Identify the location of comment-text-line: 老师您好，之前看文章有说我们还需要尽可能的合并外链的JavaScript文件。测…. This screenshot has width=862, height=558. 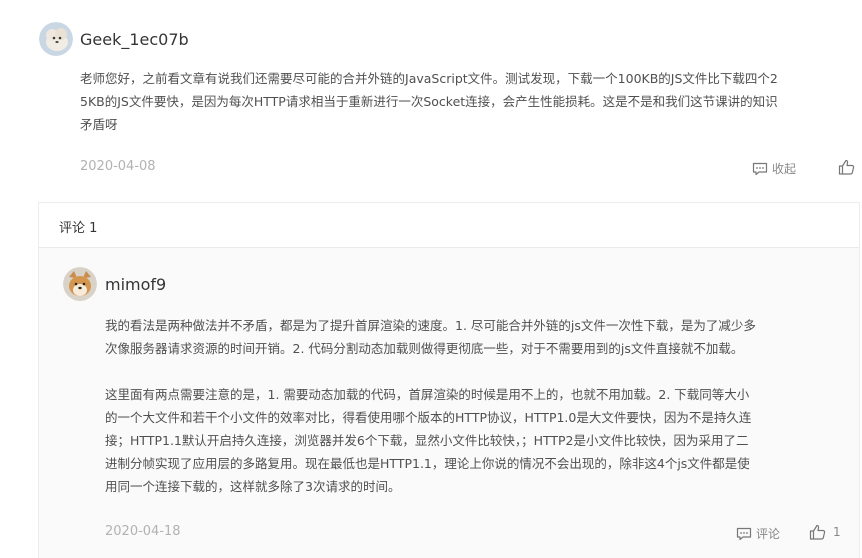
(429, 78).